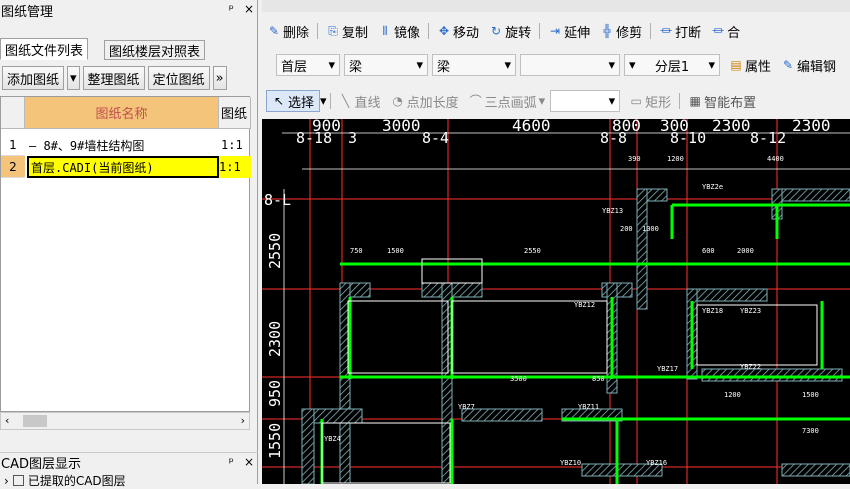  Describe the element at coordinates (569, 31) in the screenshot. I see `extend-button: ⇥ 延伸` at that location.